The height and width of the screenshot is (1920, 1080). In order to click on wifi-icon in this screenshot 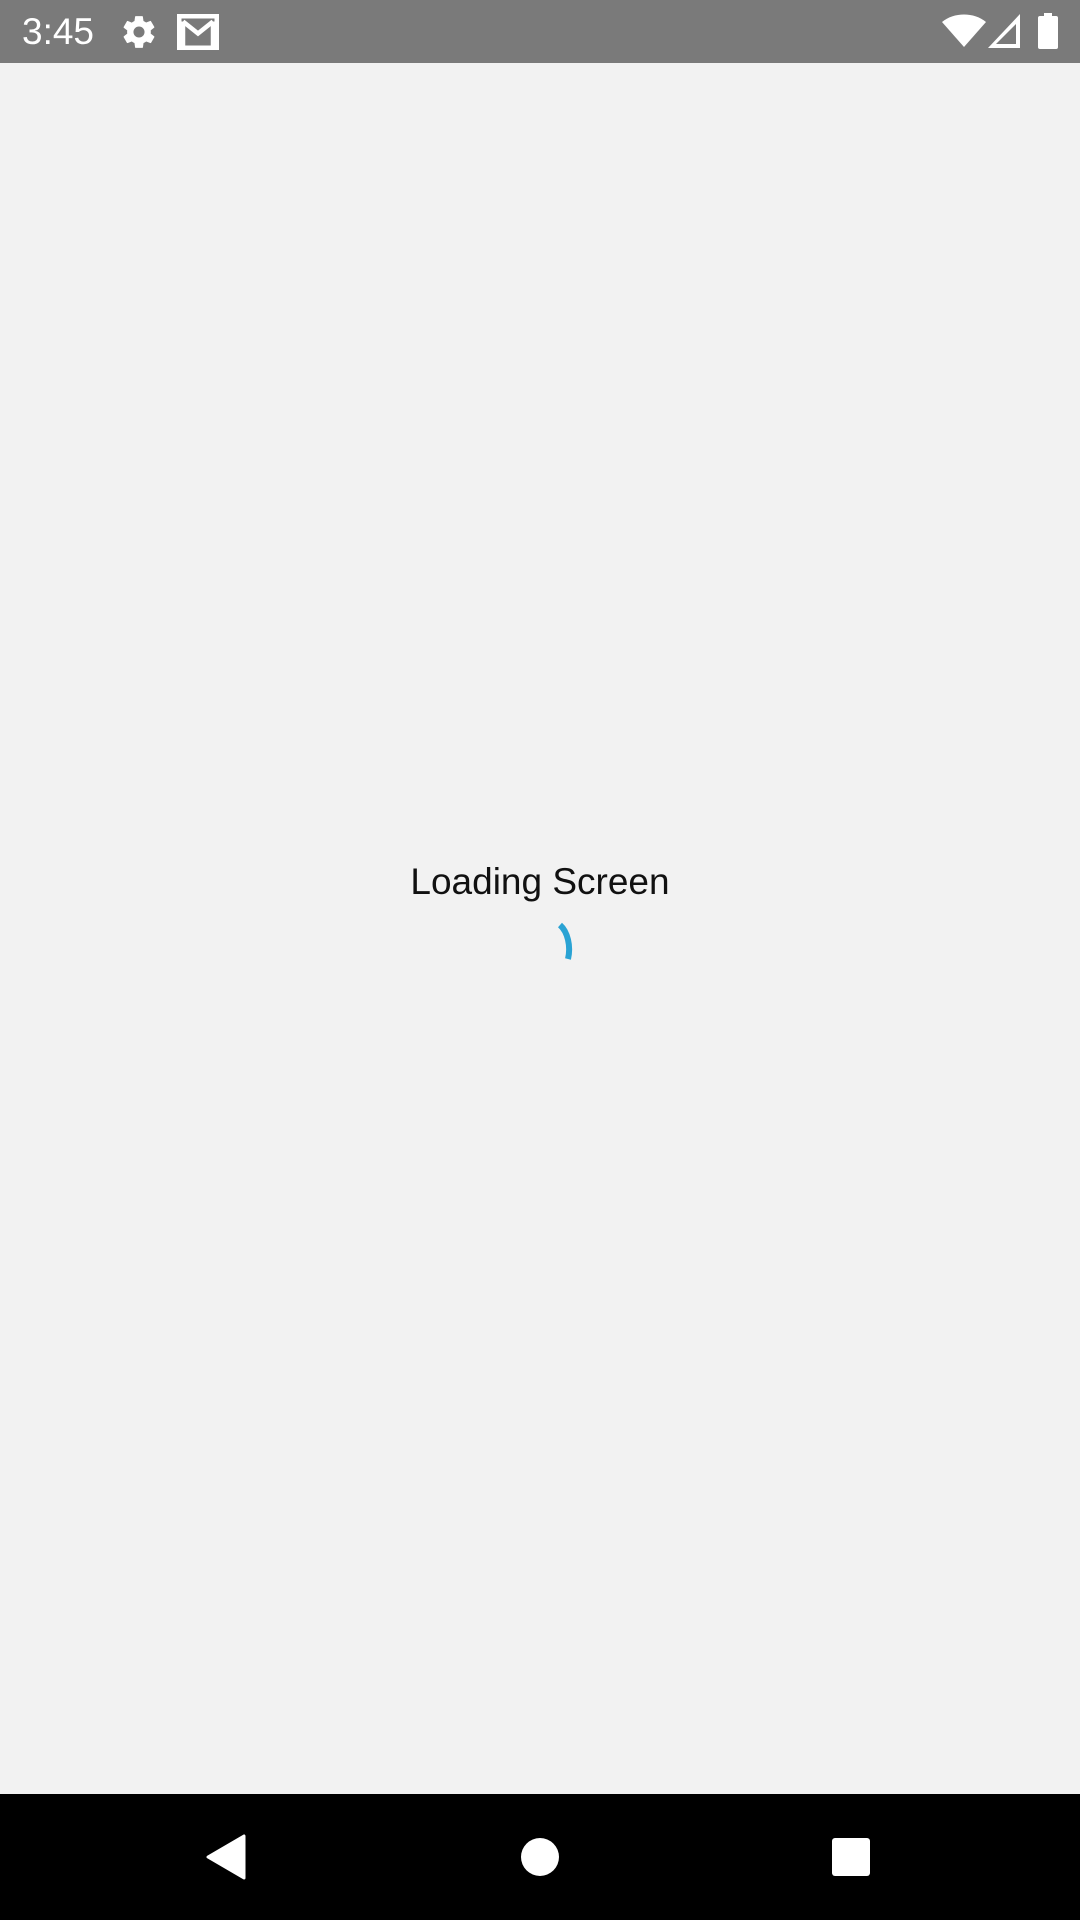, I will do `click(964, 30)`.